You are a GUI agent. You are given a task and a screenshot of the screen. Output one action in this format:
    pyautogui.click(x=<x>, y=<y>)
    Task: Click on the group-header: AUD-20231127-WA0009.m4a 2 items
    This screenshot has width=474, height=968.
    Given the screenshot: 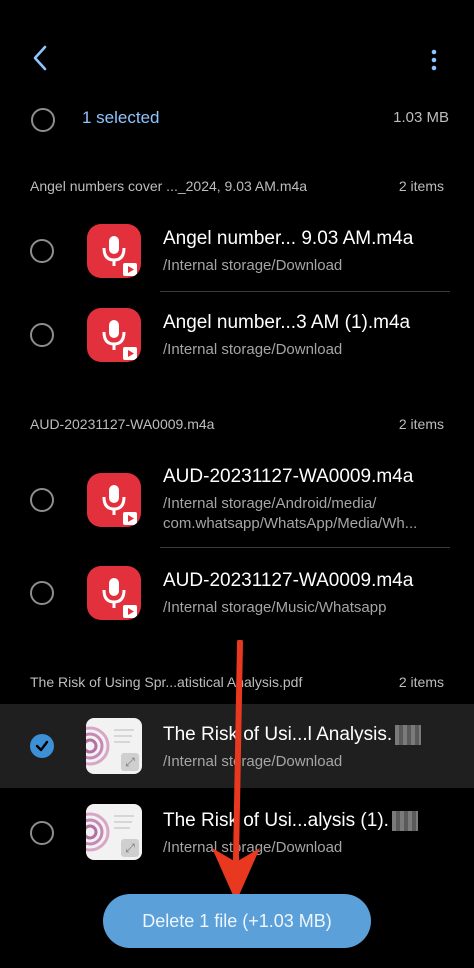 What is the action you would take?
    pyautogui.click(x=237, y=425)
    